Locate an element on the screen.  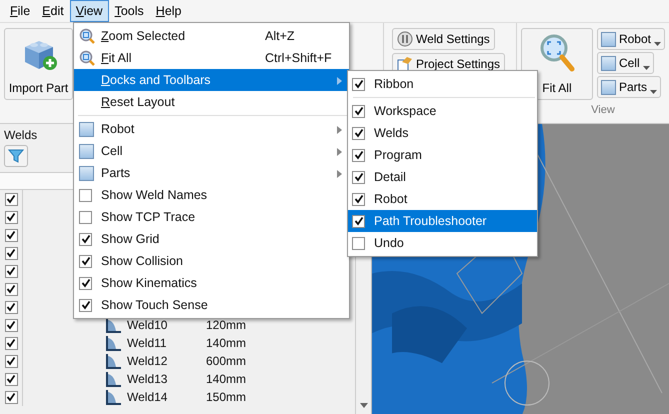
menu-bar-item: View is located at coordinates (89, 11).